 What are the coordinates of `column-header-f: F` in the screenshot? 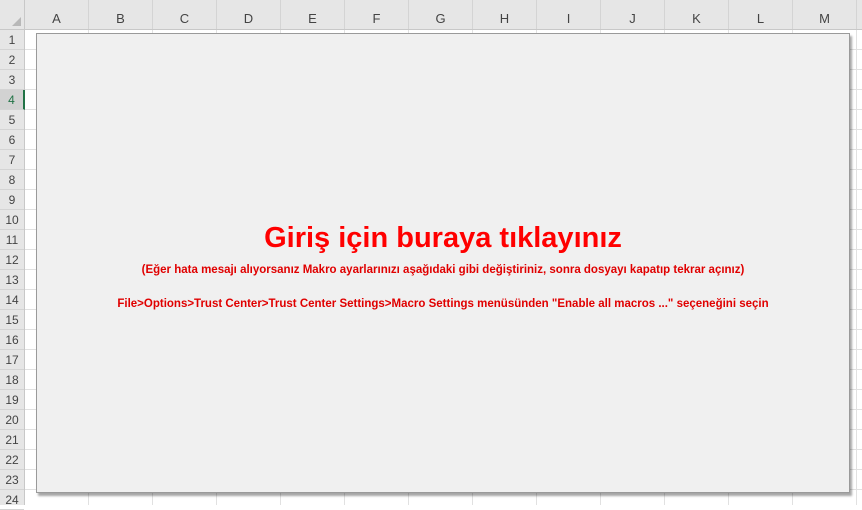 It's located at (377, 14).